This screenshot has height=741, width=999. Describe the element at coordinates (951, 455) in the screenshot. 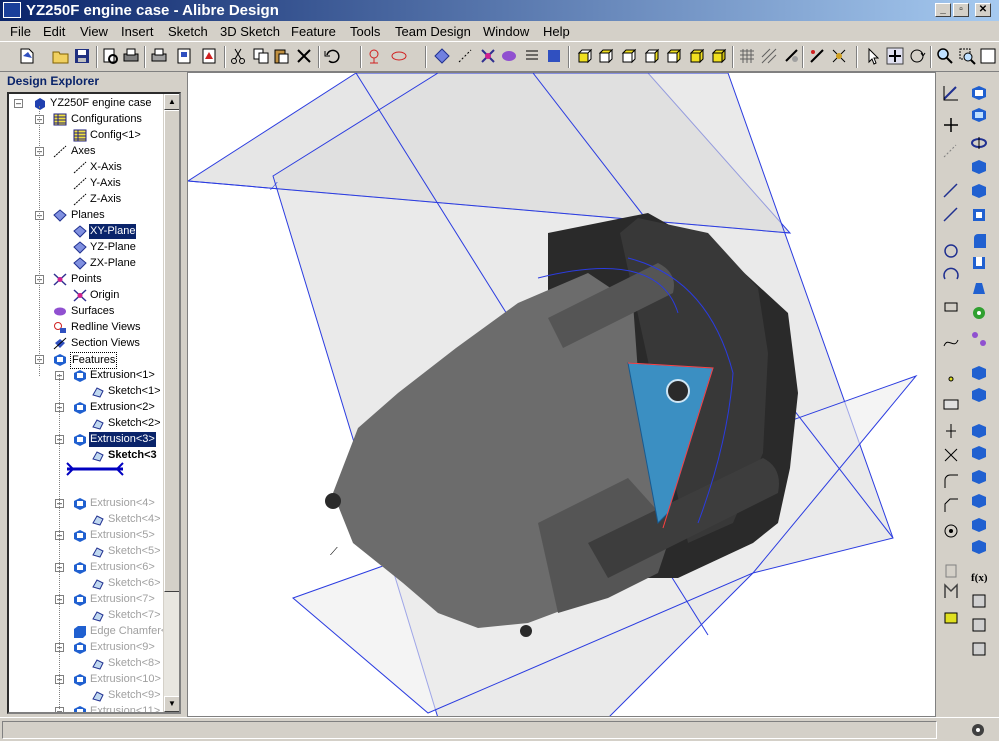

I see `extend-icon` at that location.